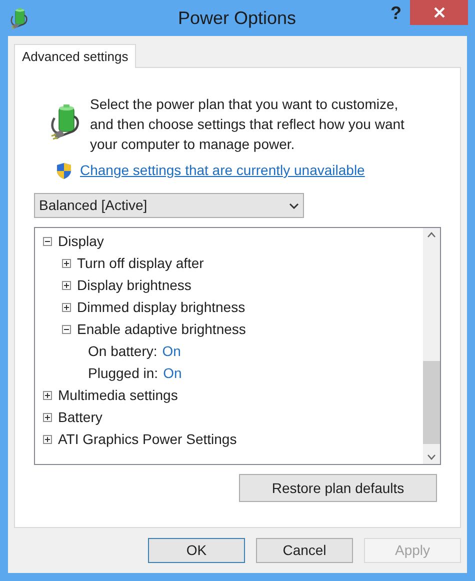 This screenshot has height=581, width=475. Describe the element at coordinates (81, 241) in the screenshot. I see `tree-item: Display` at that location.